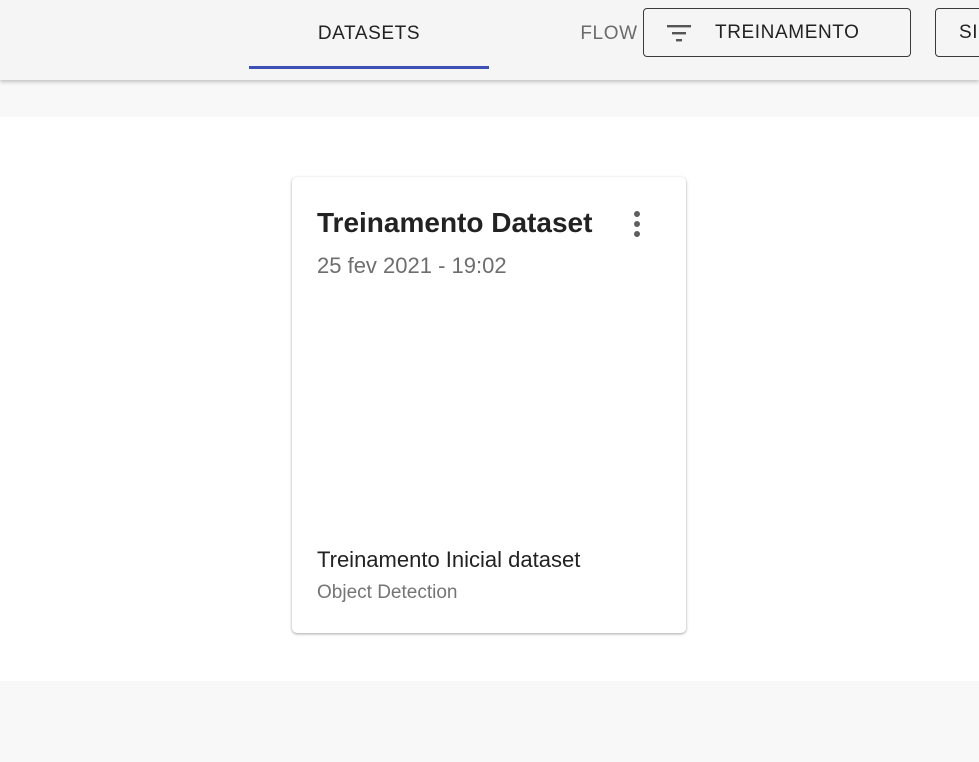  Describe the element at coordinates (455, 222) in the screenshot. I see `dataset-card-title: Treinamento Dataset` at that location.